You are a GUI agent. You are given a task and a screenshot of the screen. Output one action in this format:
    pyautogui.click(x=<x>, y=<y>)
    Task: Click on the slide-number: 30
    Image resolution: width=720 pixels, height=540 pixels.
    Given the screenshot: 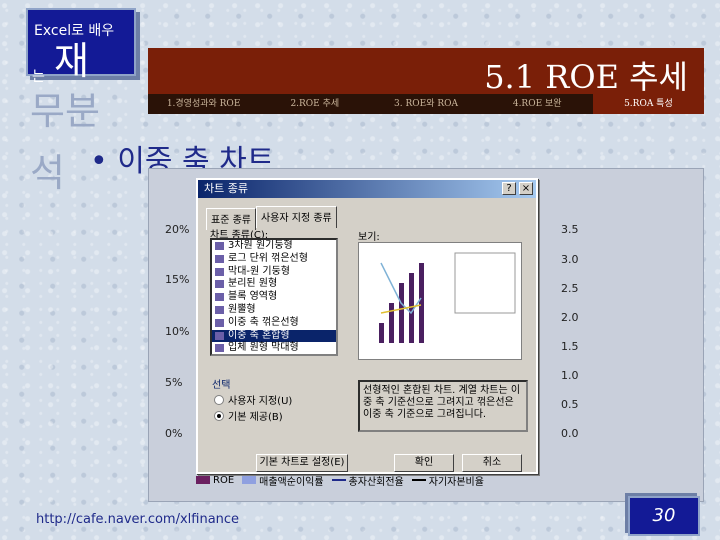 What is the action you would take?
    pyautogui.click(x=664, y=516)
    